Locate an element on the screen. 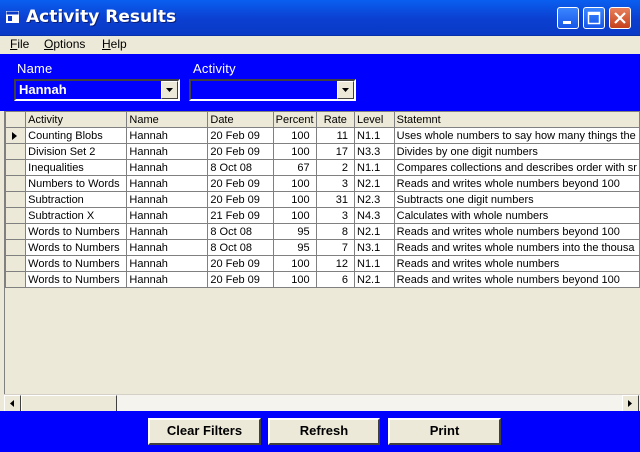 The image size is (640, 452). cell-rate: 7 is located at coordinates (335, 247).